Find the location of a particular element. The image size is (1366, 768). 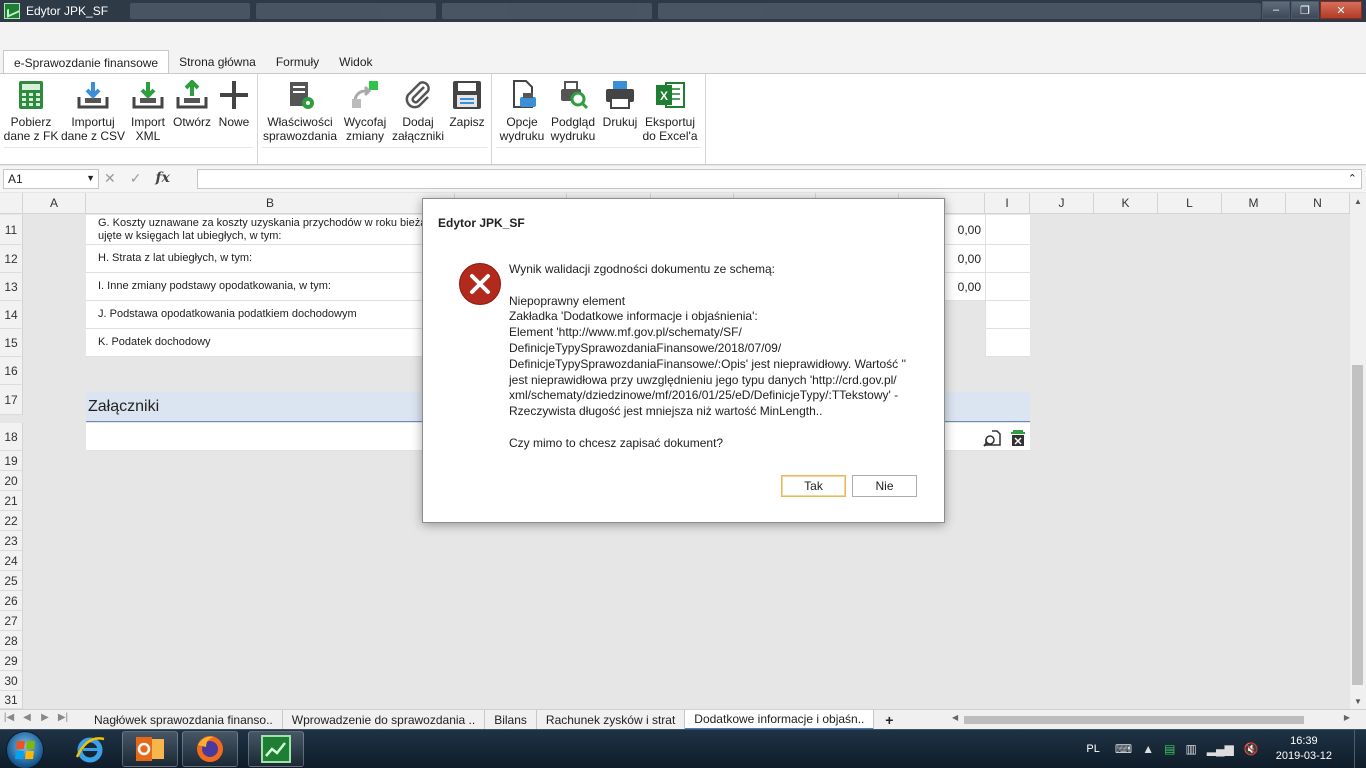

jpk-editor-taskbar-icon is located at coordinates (276, 749).